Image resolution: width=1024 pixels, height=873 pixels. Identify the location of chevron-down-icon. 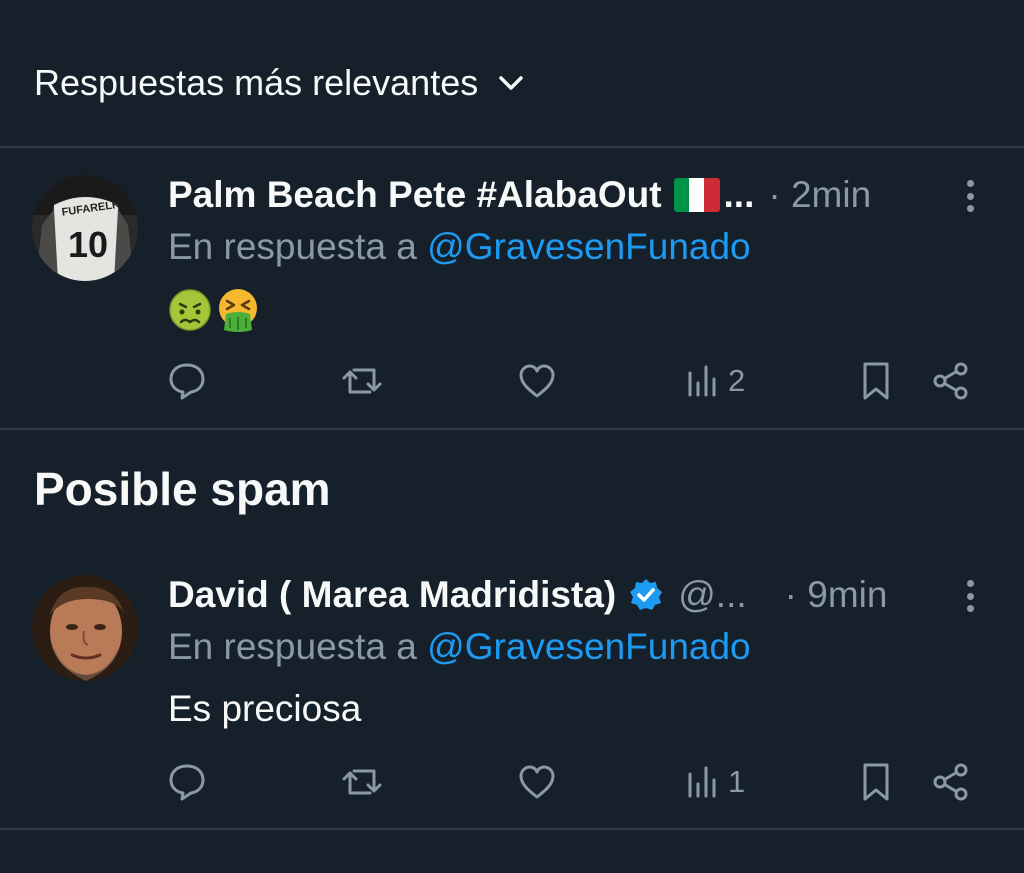
(511, 83).